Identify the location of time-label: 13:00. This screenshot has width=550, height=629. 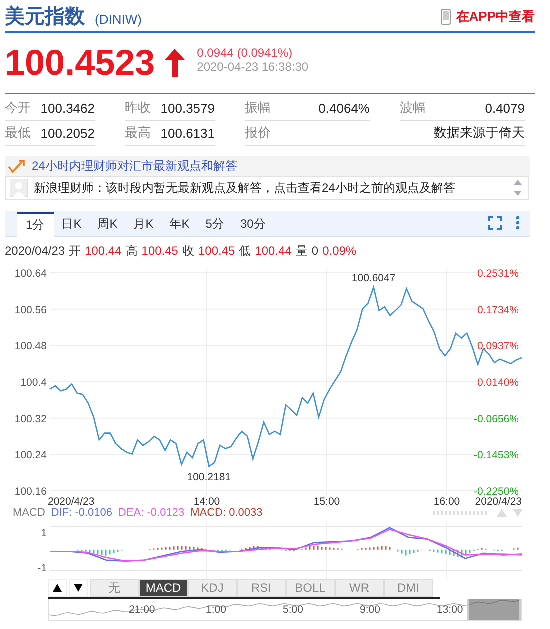
(450, 610).